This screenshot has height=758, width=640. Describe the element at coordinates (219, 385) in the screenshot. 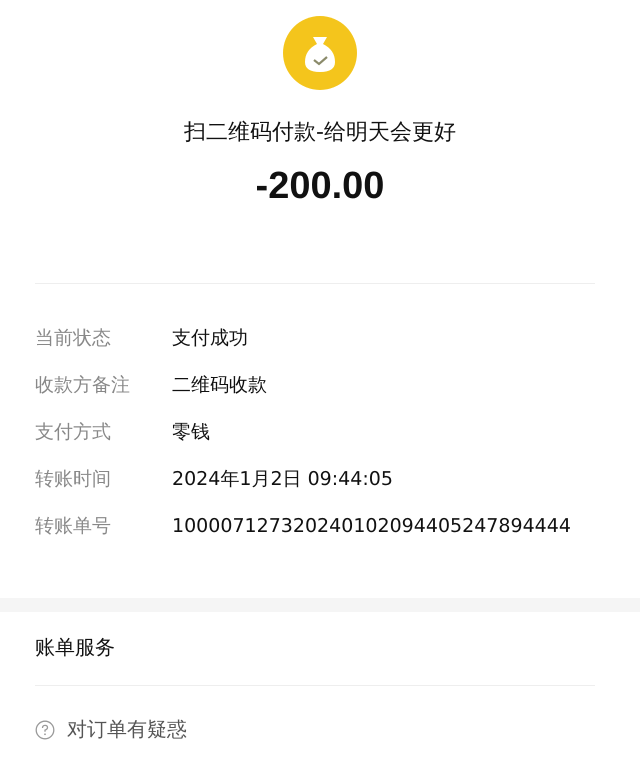

I see `detail-value: 二维码收款` at that location.